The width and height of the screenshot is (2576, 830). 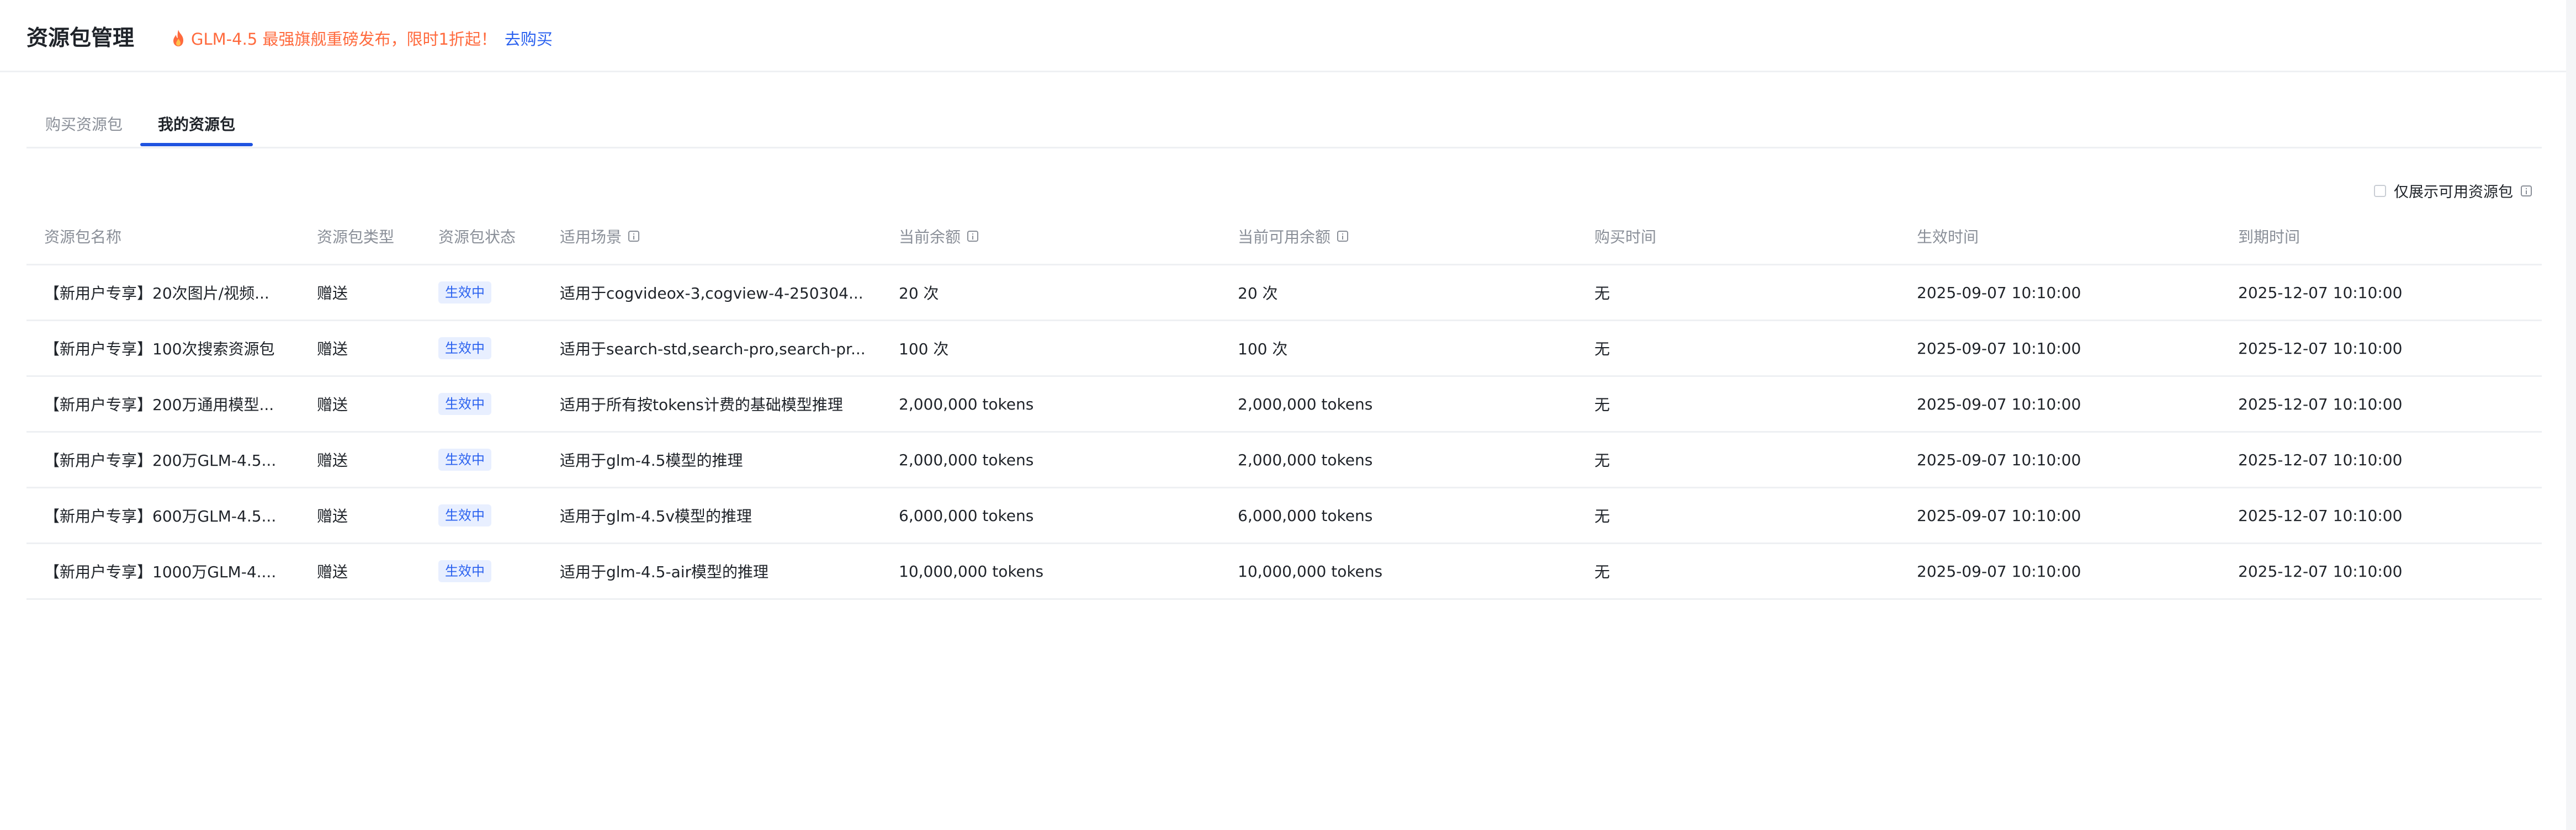 I want to click on tab-buy-packages: 购买资源包, so click(x=84, y=124).